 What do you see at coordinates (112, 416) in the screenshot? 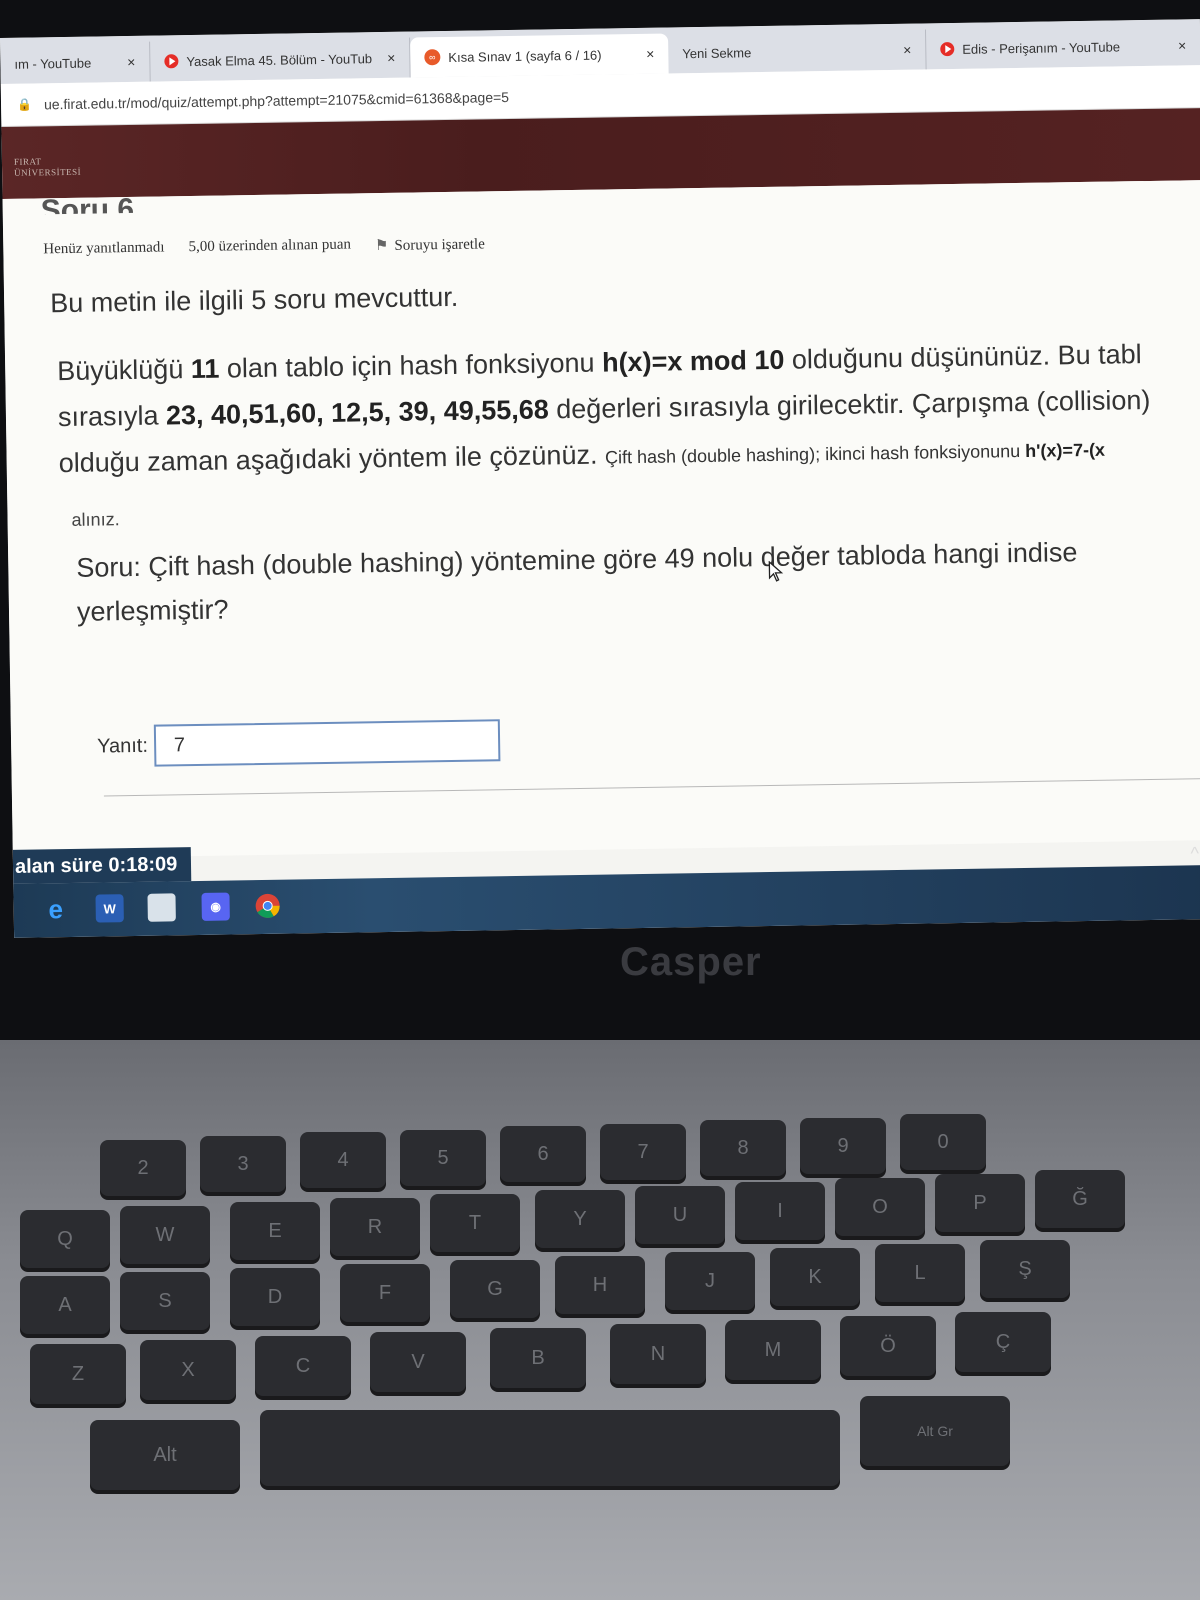
I see `text-span: sırasıyla` at bounding box center [112, 416].